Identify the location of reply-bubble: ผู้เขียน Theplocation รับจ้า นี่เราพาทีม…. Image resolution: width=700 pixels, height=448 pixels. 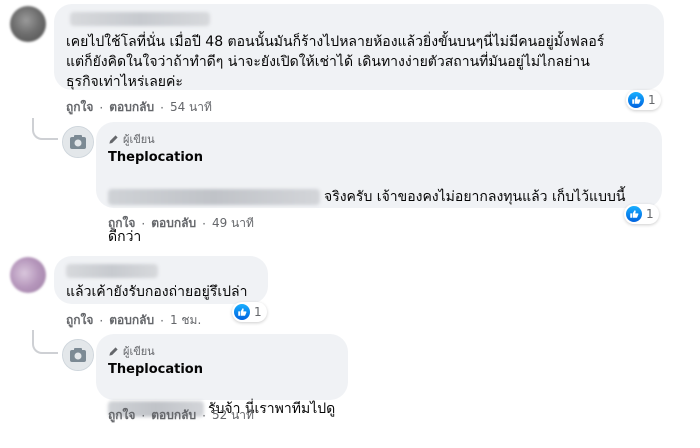
(222, 375).